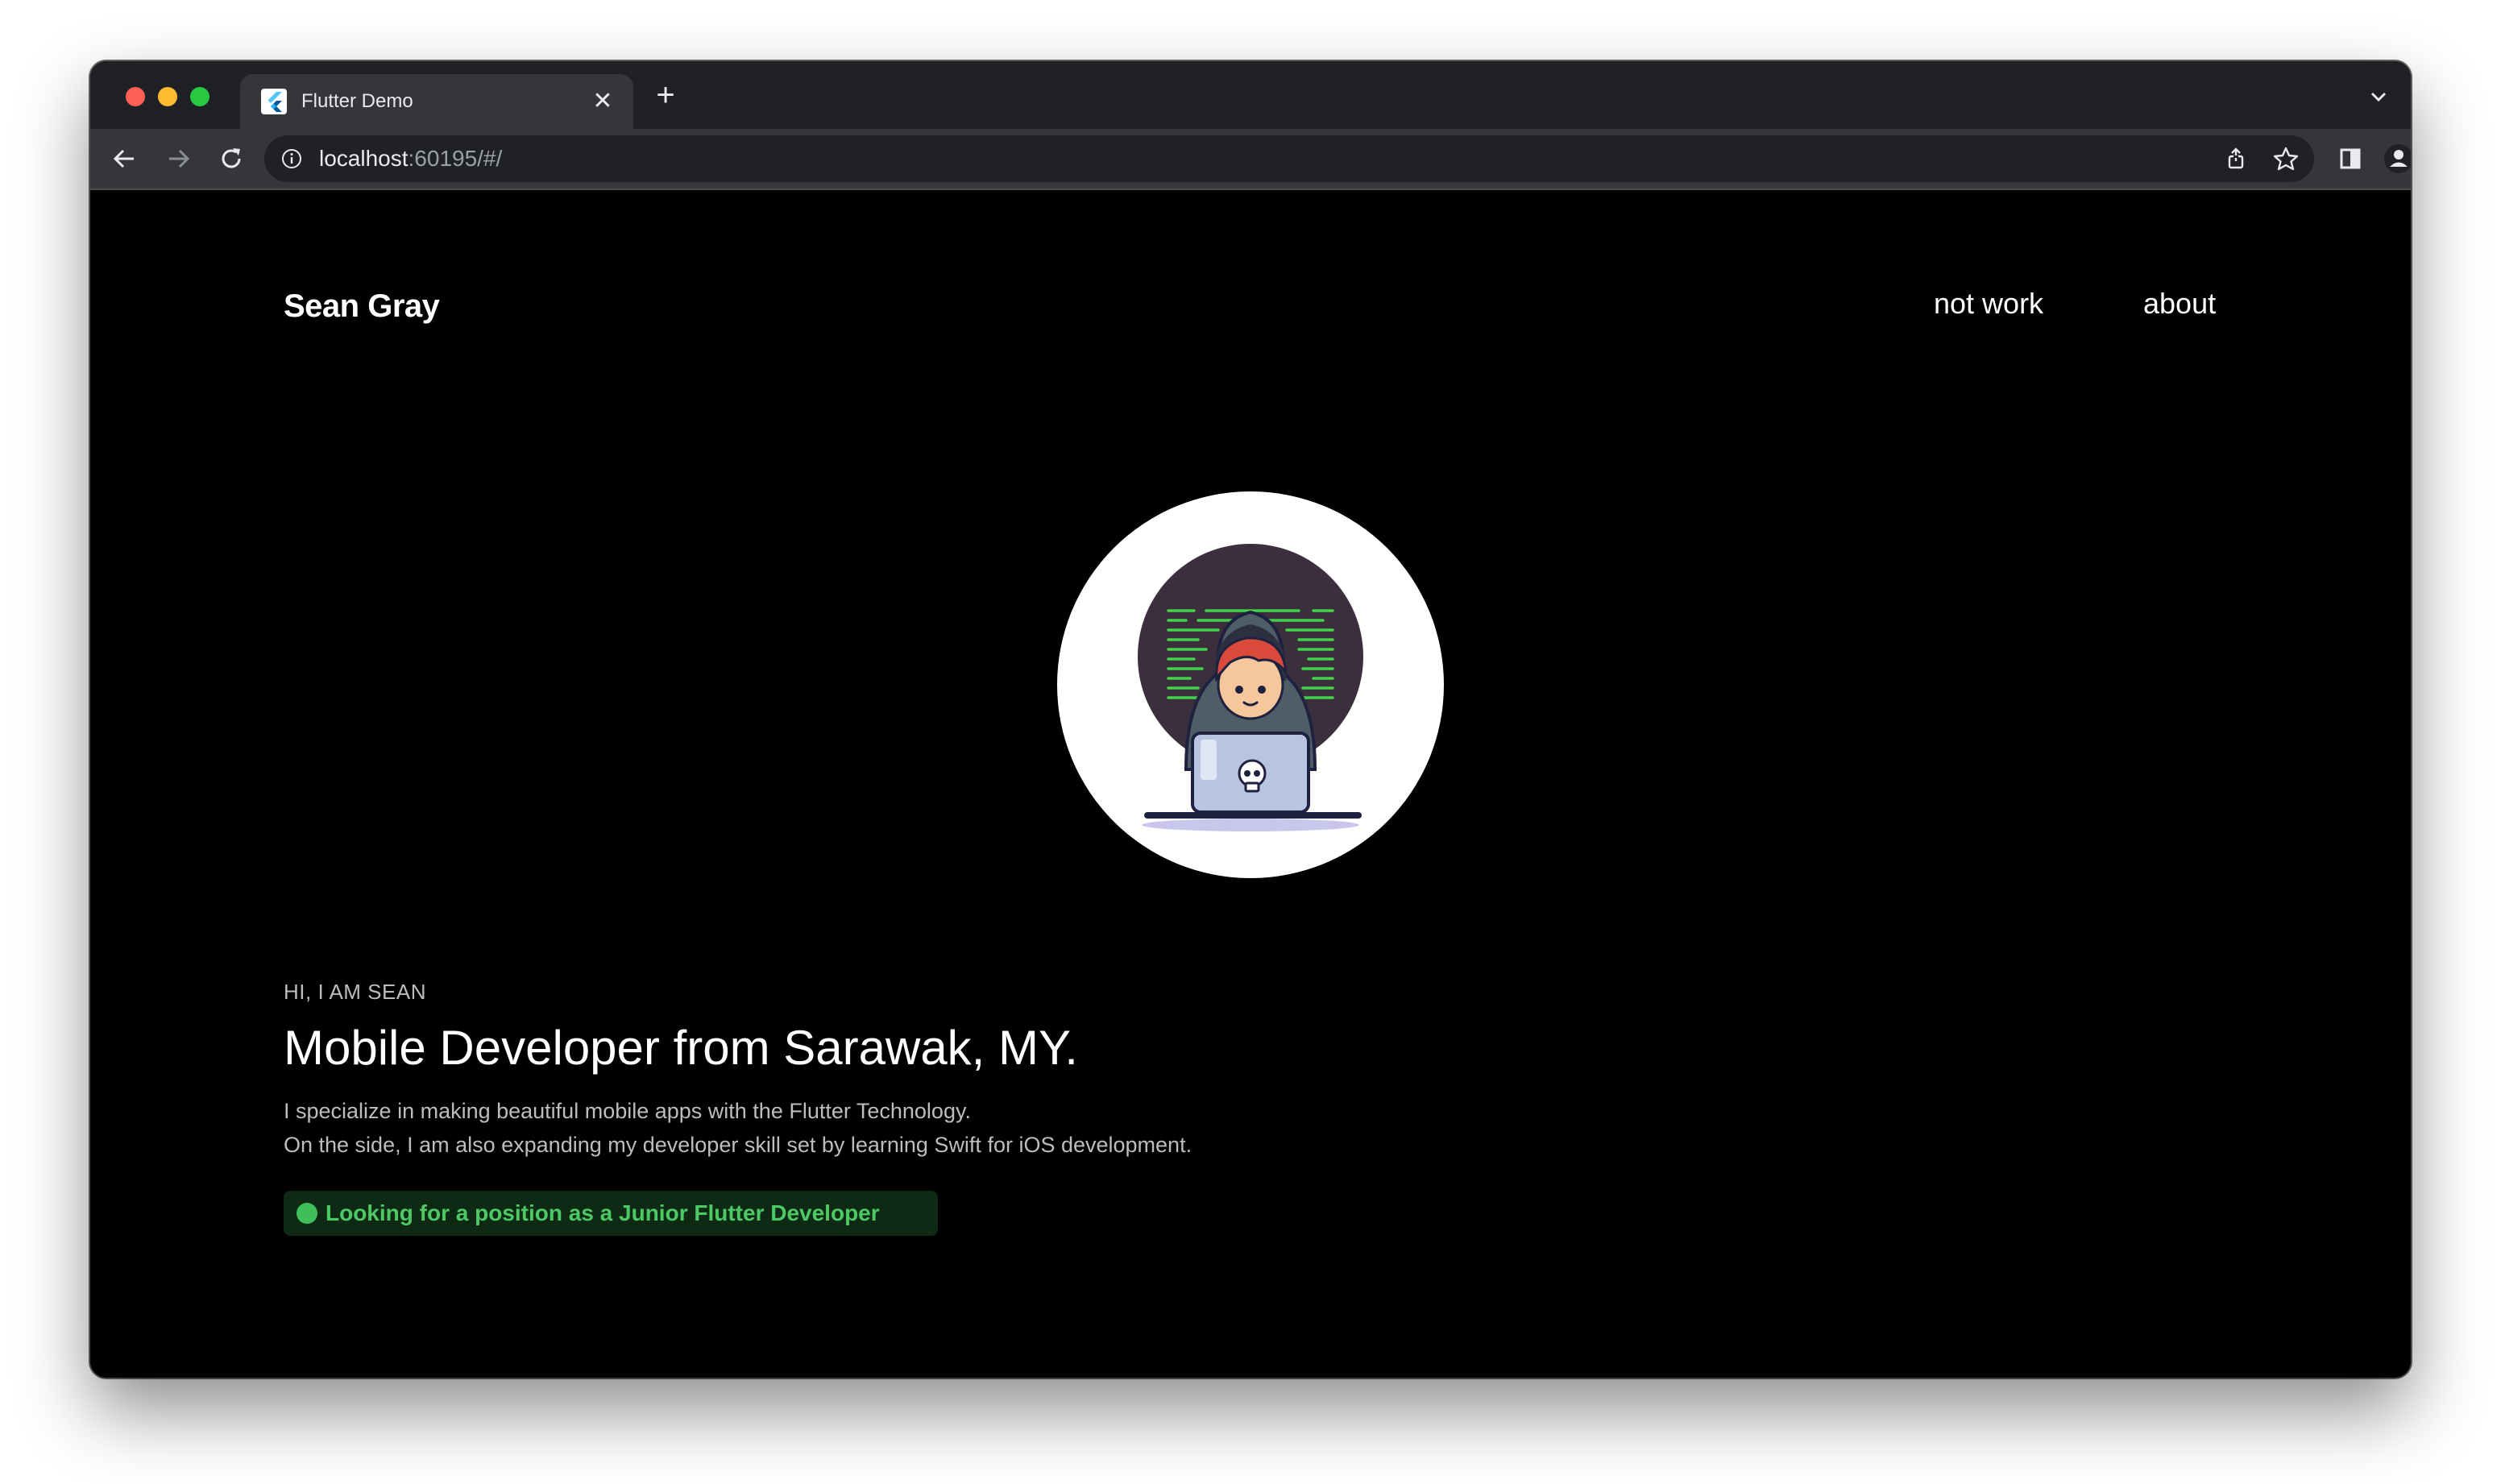 The width and height of the screenshot is (2501, 1484). Describe the element at coordinates (135, 96) in the screenshot. I see `close-window-button` at that location.